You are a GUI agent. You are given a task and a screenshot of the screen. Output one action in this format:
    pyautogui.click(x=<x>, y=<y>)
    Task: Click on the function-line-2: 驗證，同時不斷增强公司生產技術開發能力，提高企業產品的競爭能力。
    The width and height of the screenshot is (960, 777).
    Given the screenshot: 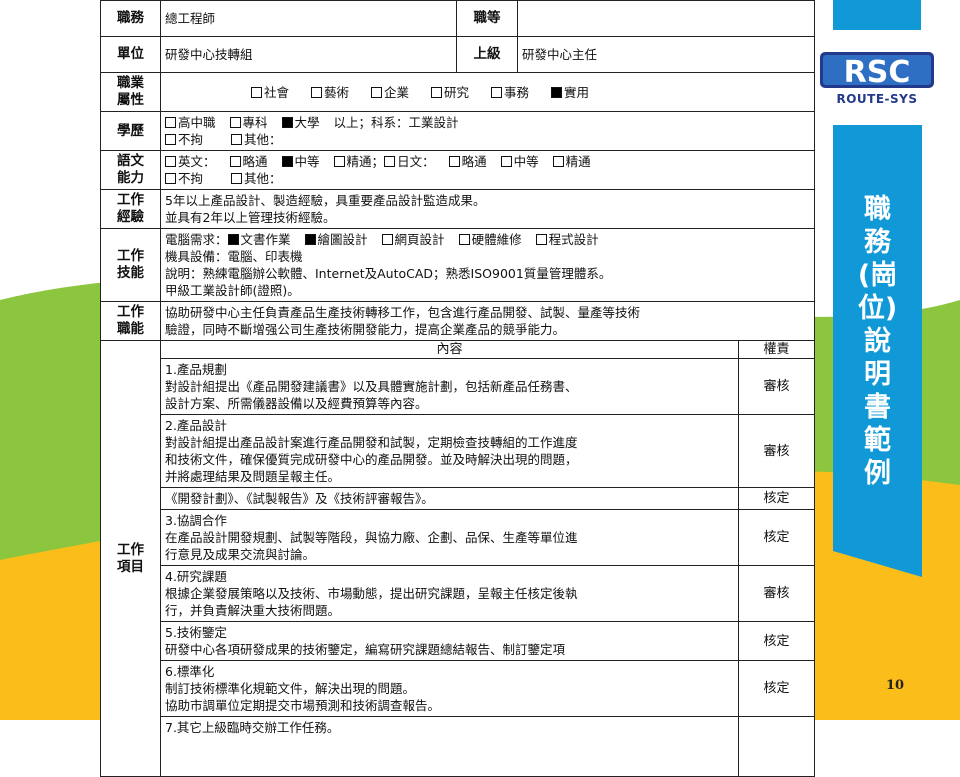 What is the action you would take?
    pyautogui.click(x=365, y=329)
    